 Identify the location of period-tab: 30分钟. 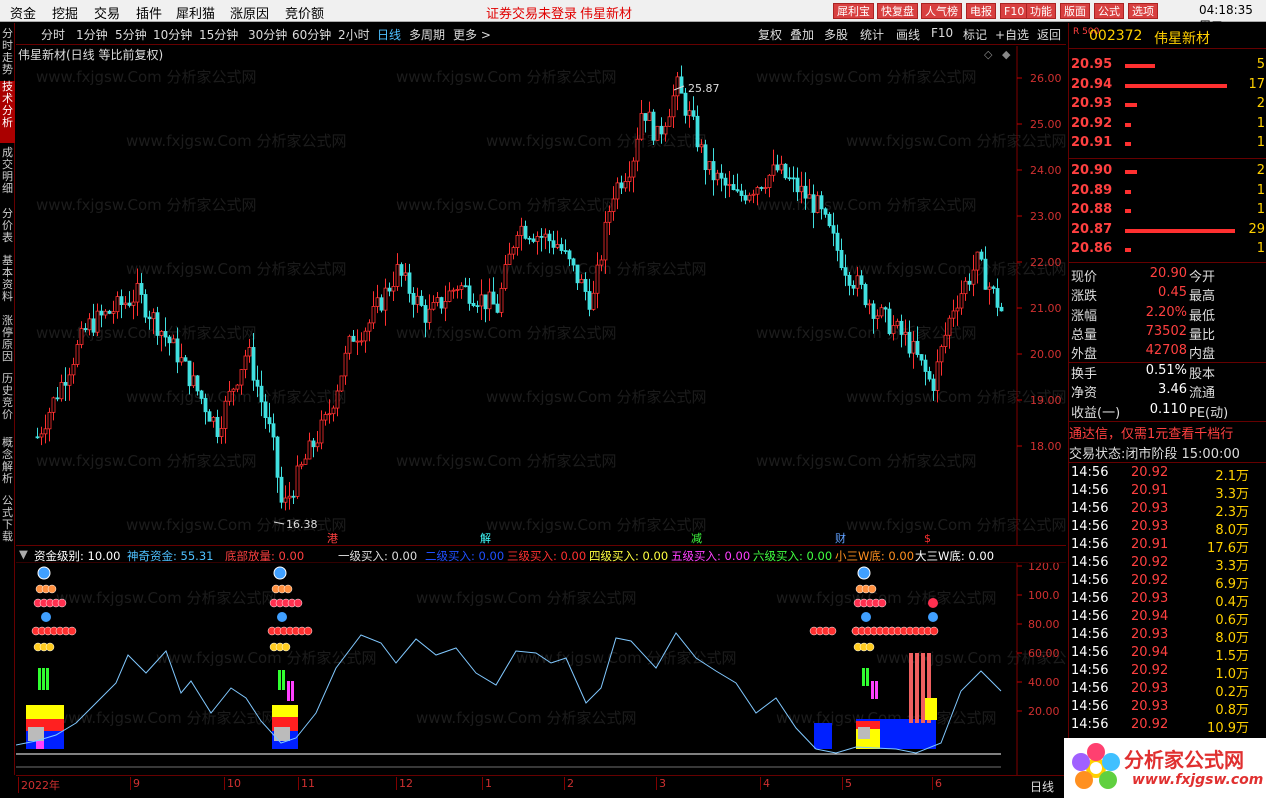
(267, 34).